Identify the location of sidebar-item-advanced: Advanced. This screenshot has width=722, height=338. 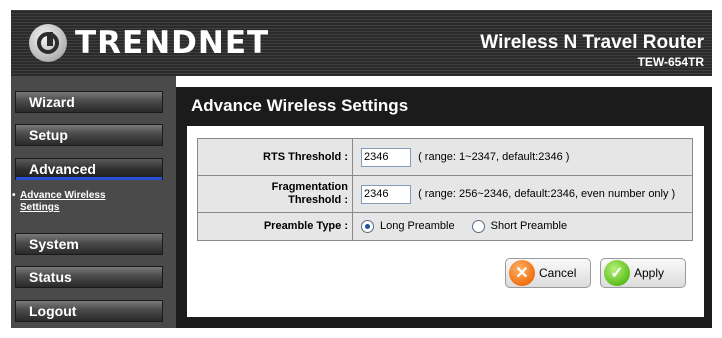
(89, 169).